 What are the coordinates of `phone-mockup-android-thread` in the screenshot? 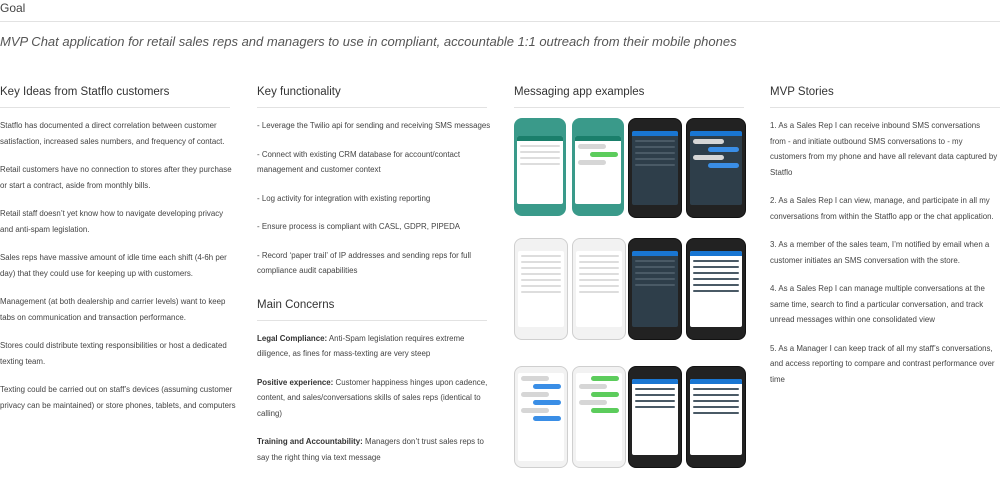 It's located at (716, 168).